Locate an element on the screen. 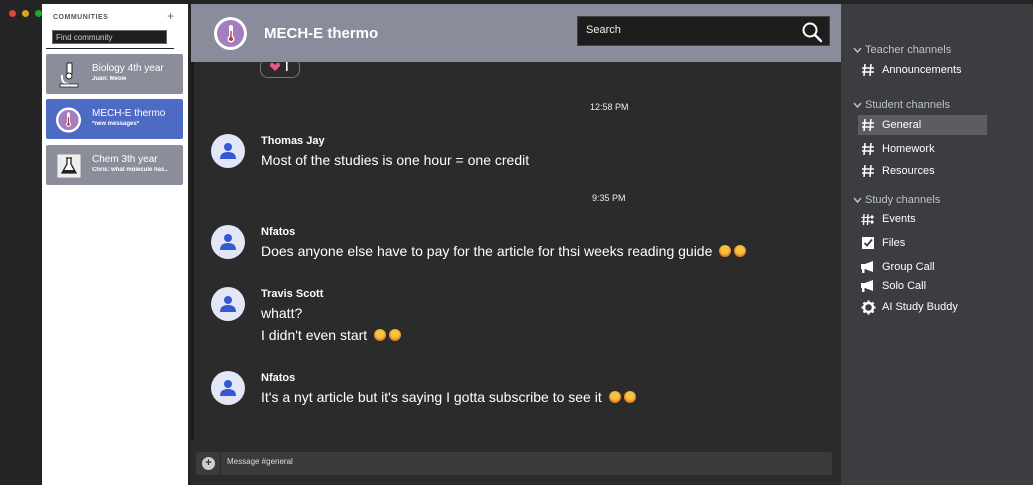 Image resolution: width=1033 pixels, height=485 pixels. channel-label: Events is located at coordinates (899, 219).